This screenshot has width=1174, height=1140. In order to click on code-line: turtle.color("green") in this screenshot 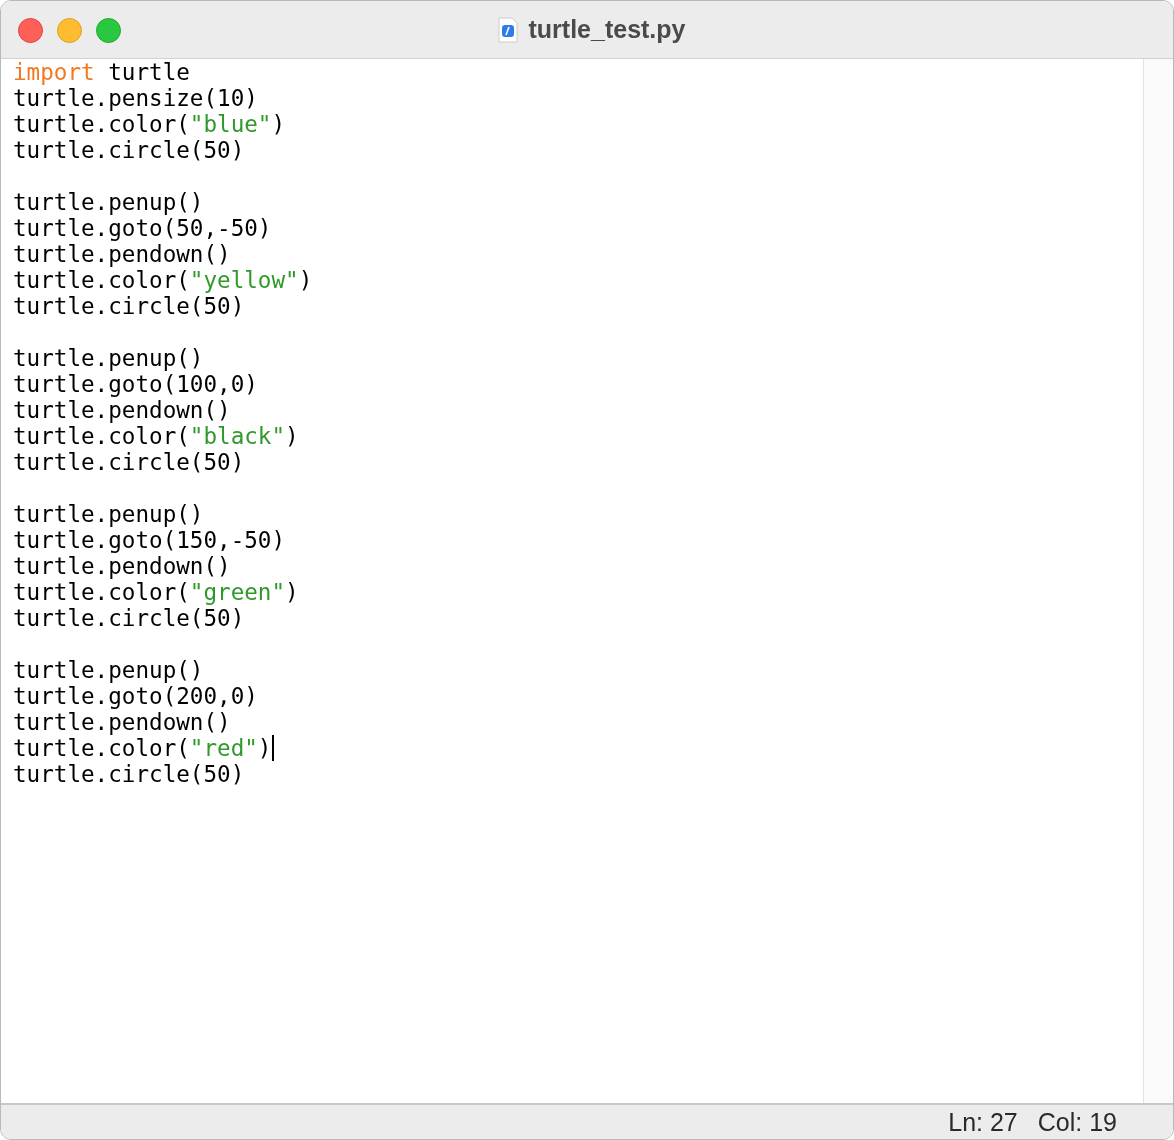, I will do `click(156, 592)`.